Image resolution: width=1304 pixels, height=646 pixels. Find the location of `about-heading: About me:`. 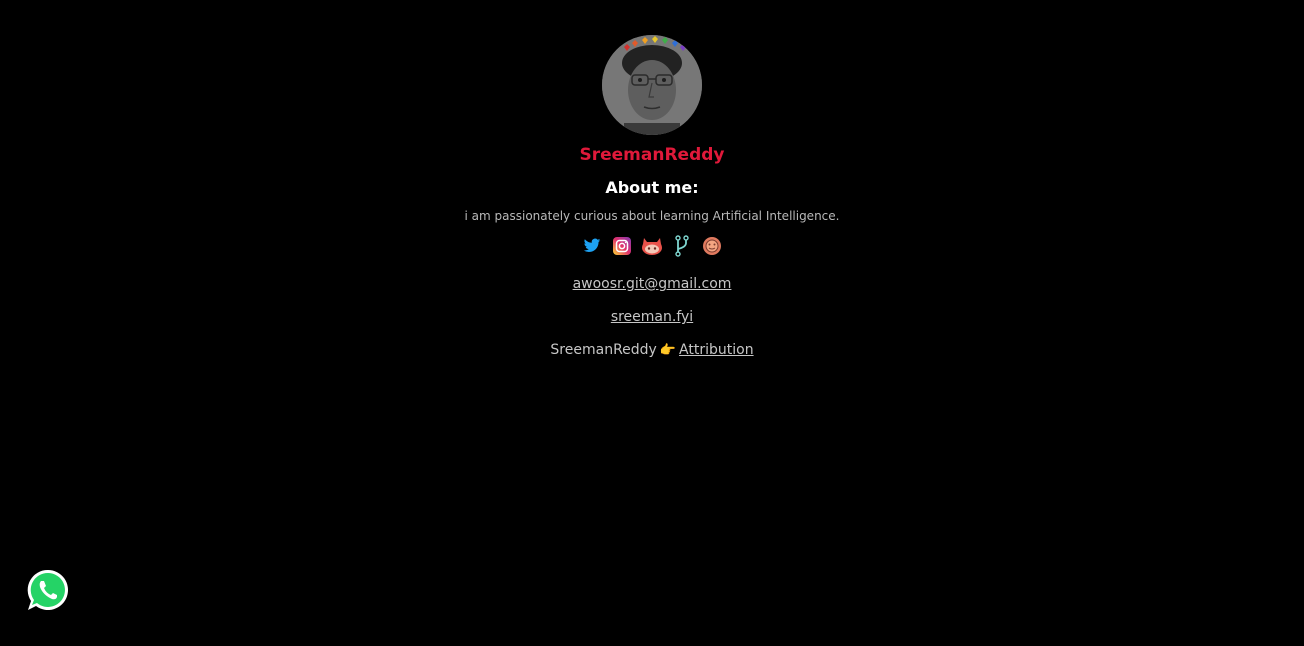

about-heading: About me: is located at coordinates (652, 187).